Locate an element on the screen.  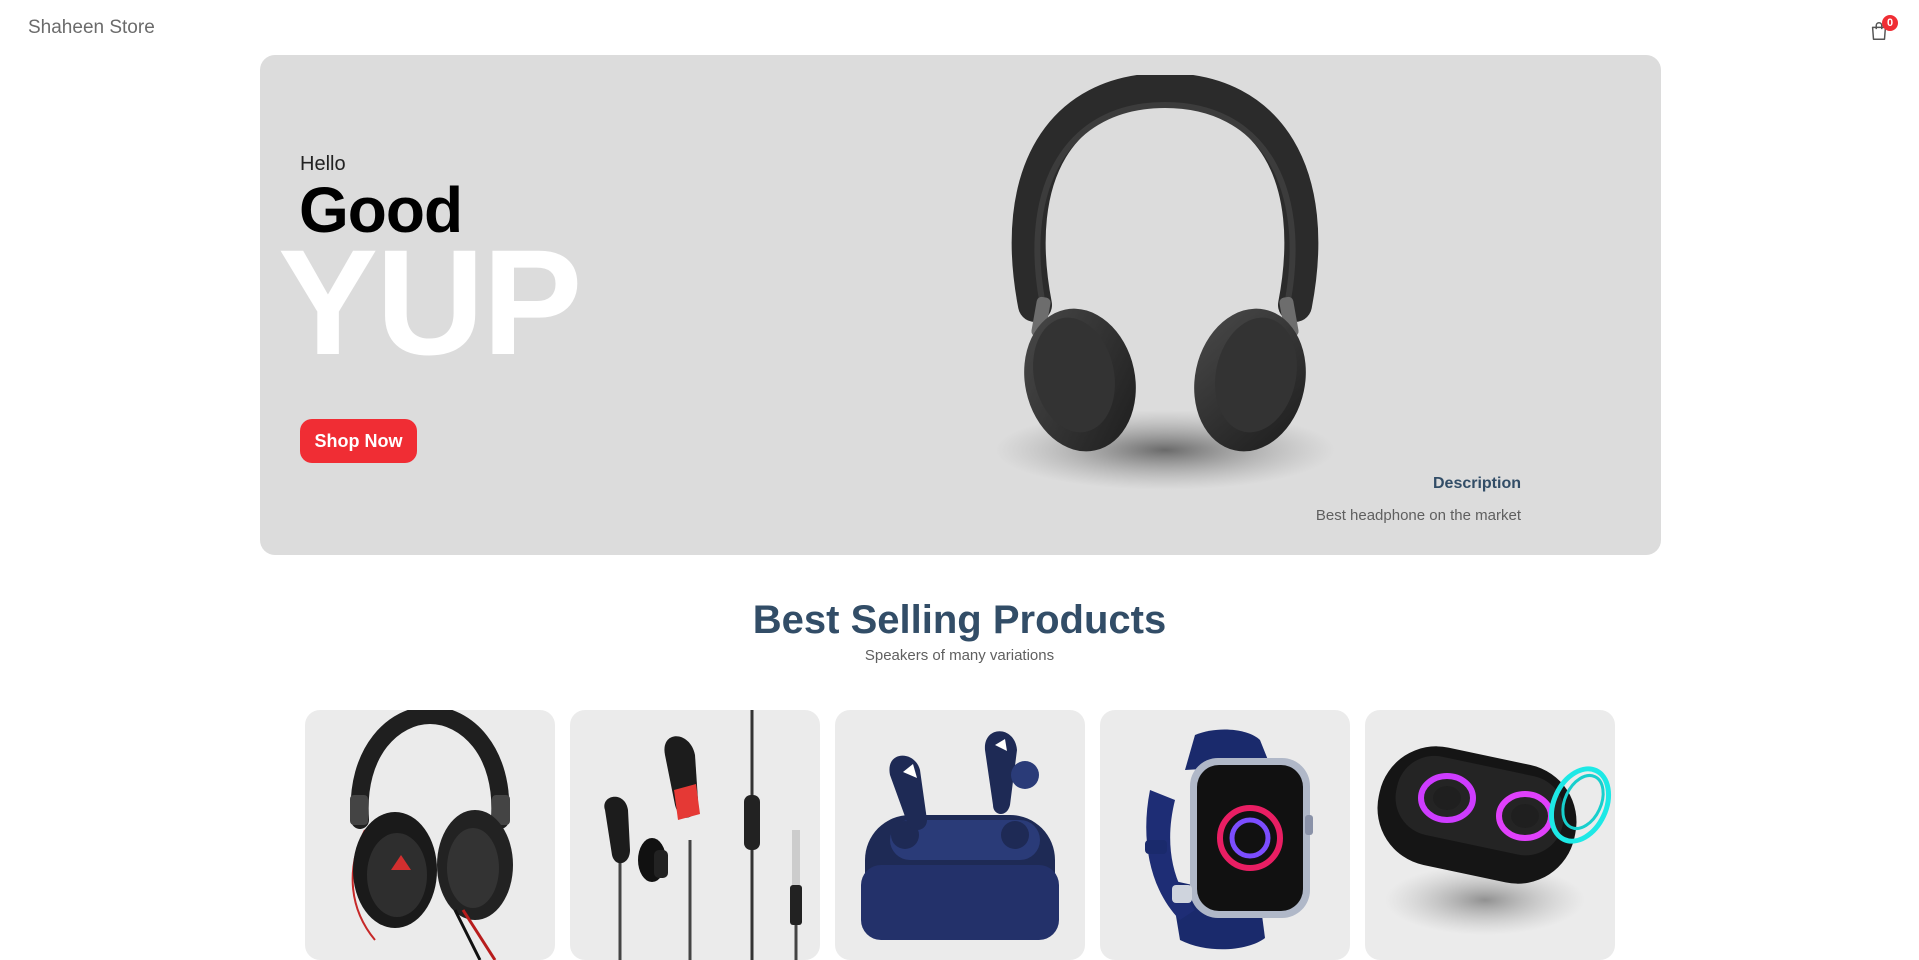
wireless-earbuds-image is located at coordinates (960, 835).